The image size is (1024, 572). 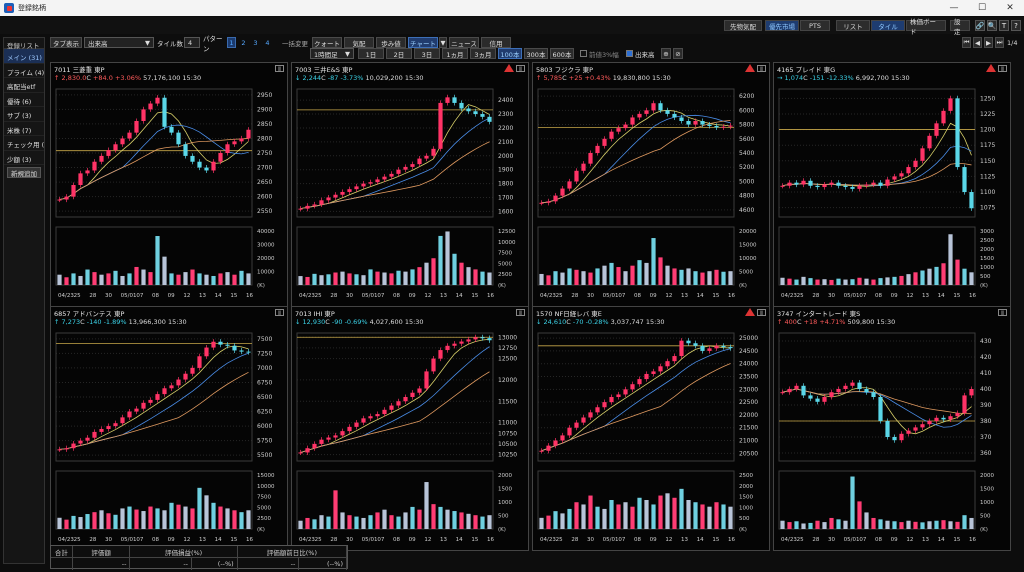 I want to click on period-300: 300本, so click(x=536, y=53).